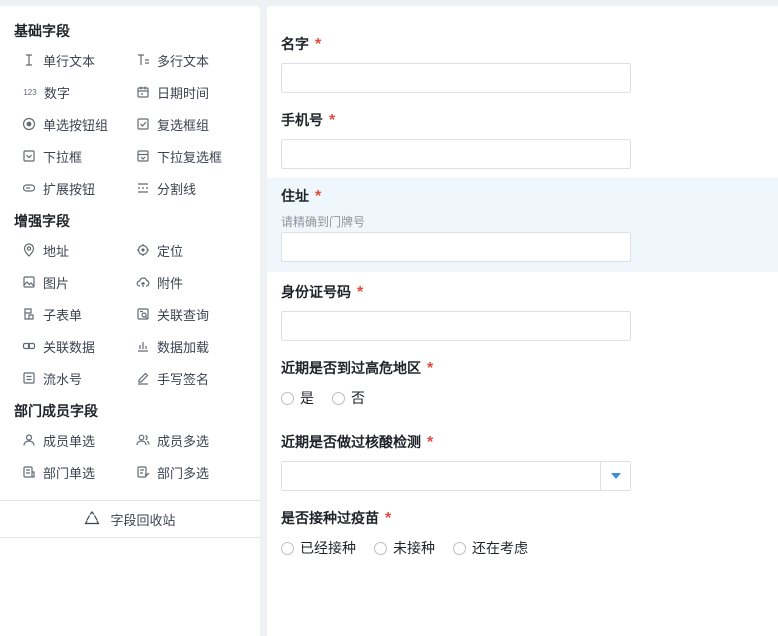 The width and height of the screenshot is (778, 636). I want to click on field-link-query: 关联查询, so click(172, 314).